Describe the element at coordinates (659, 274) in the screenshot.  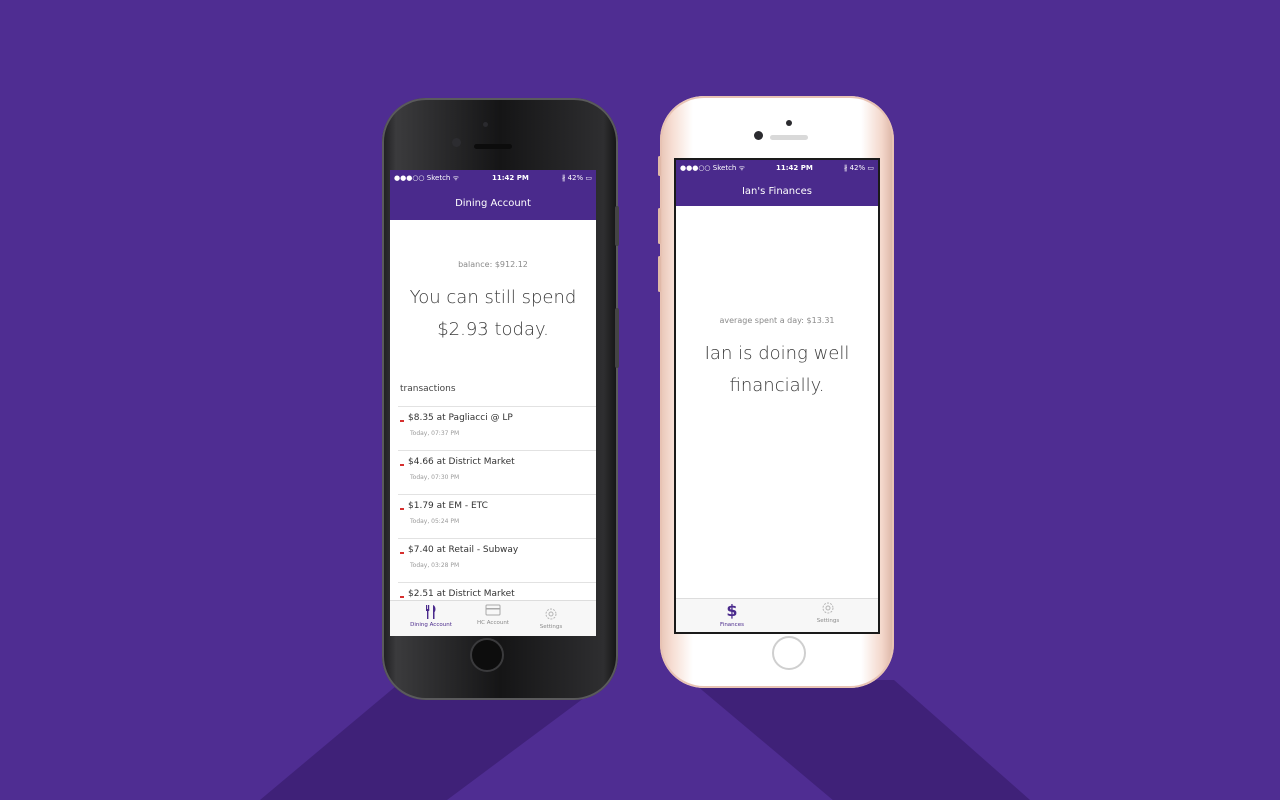
I see `phone-rose-gold-volume-down` at that location.